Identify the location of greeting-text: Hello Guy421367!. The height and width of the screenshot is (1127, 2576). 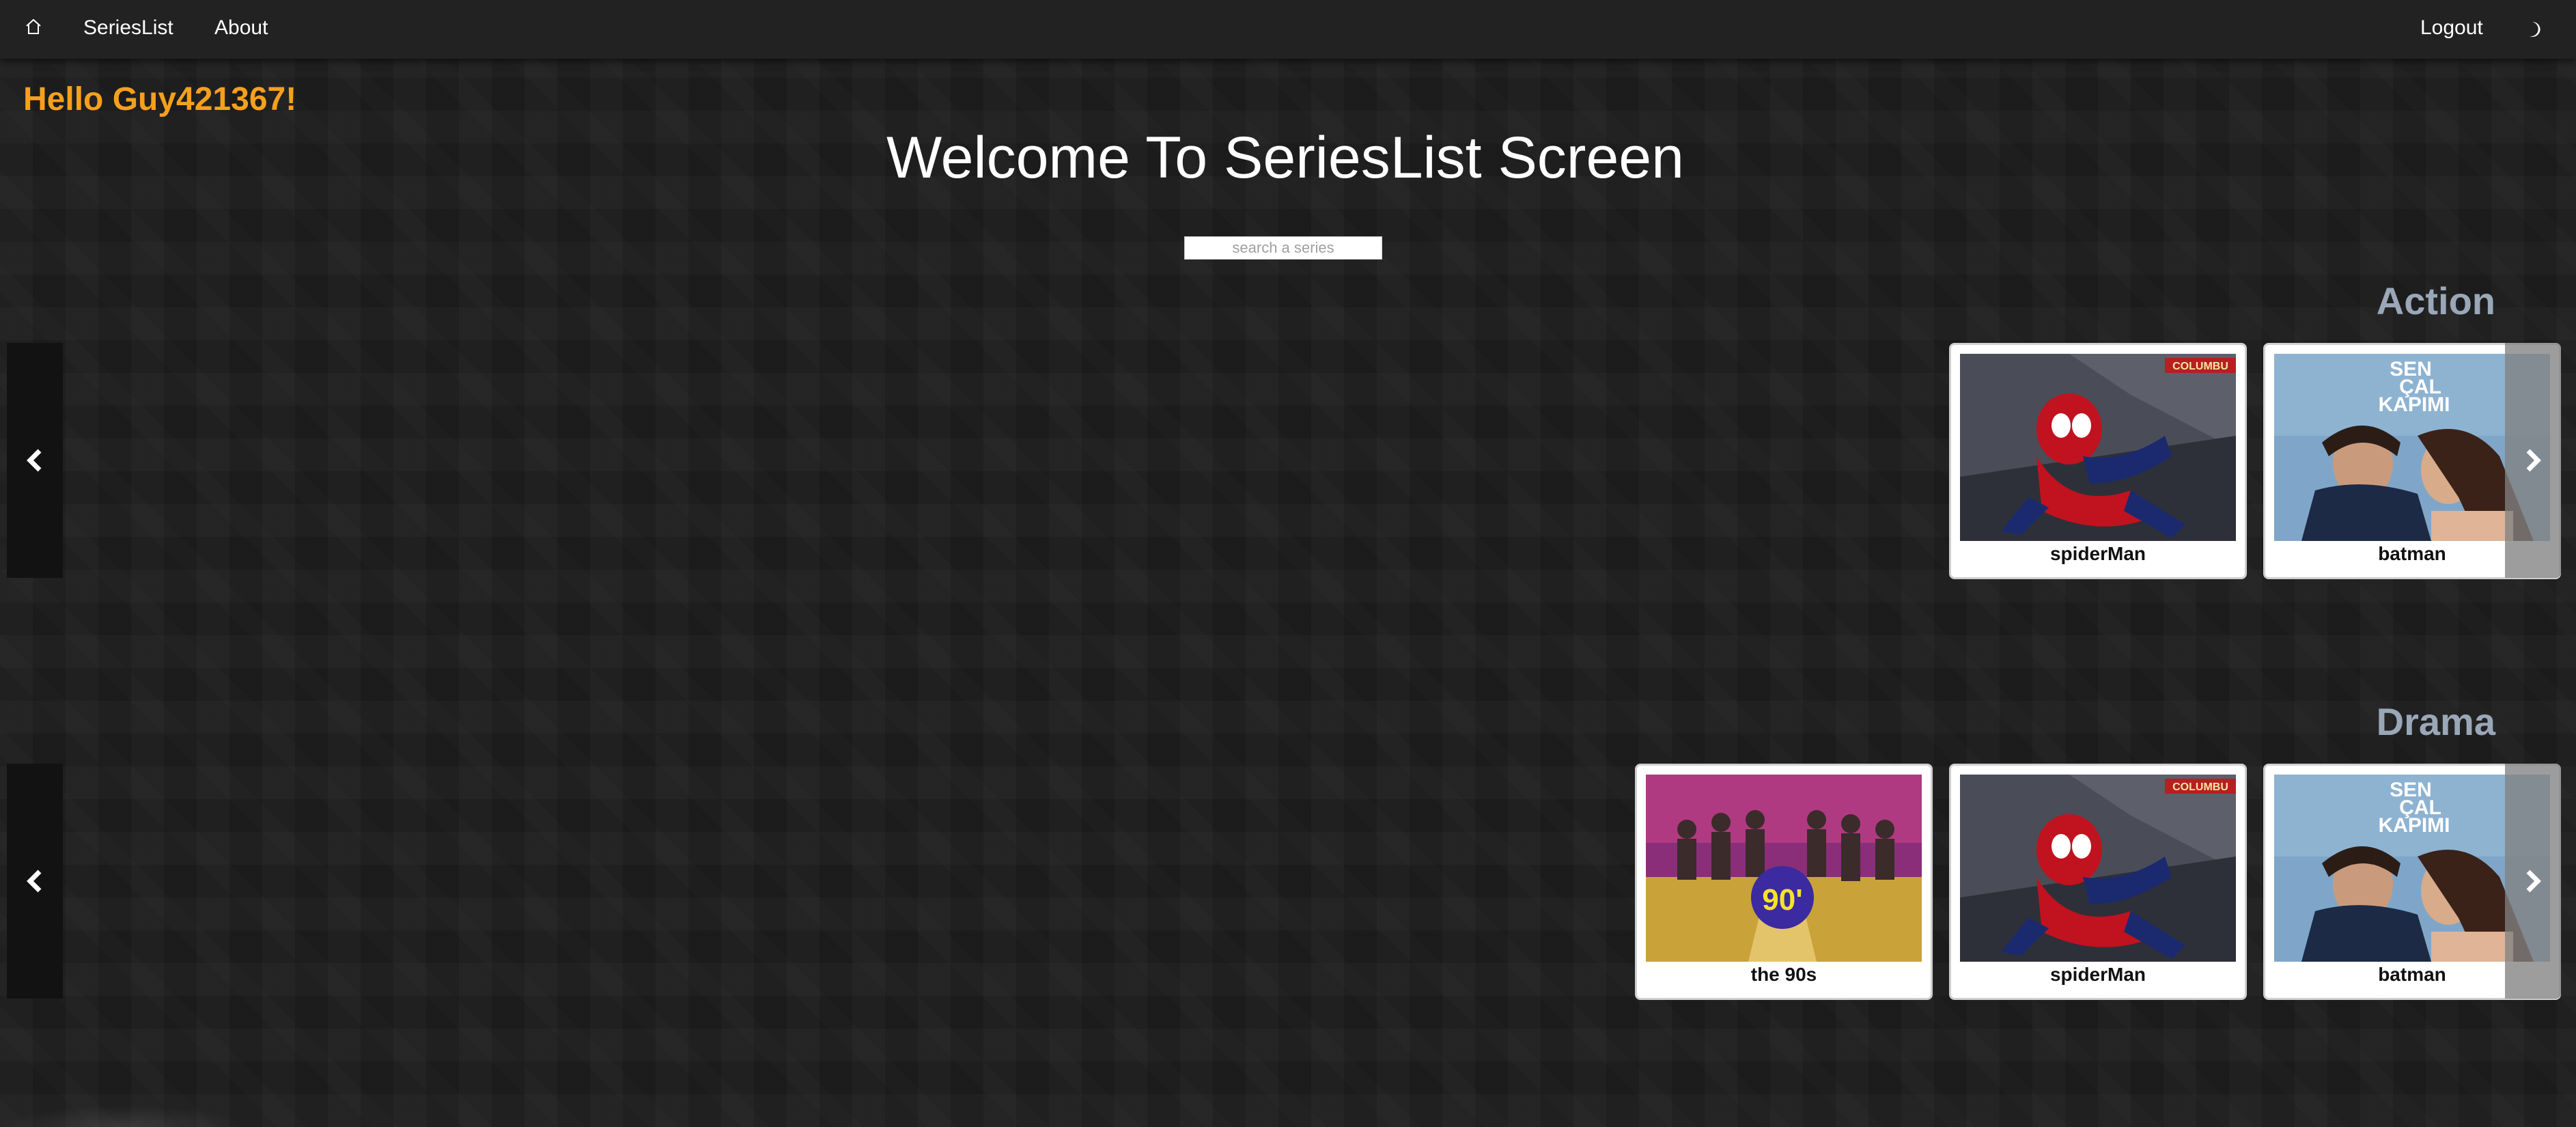
(160, 99).